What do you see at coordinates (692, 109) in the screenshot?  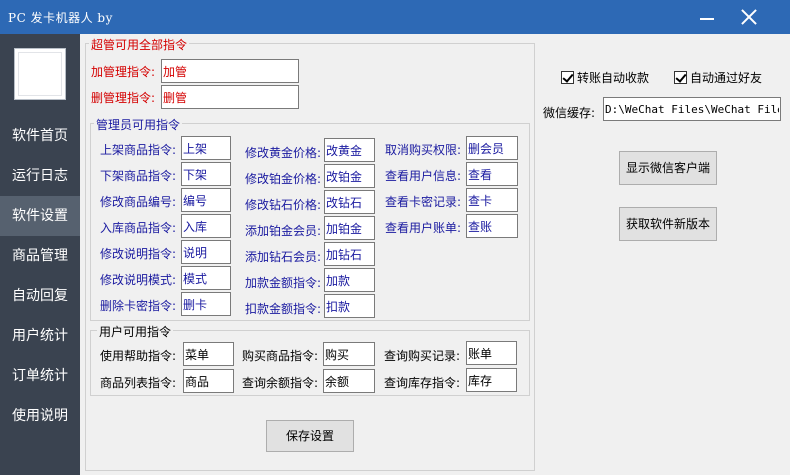 I see `wechat-cache-input` at bounding box center [692, 109].